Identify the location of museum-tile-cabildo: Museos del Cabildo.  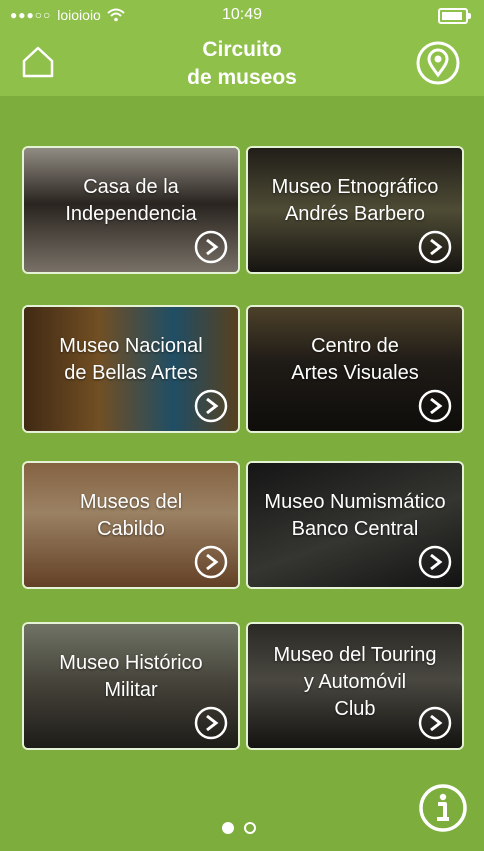
(131, 525).